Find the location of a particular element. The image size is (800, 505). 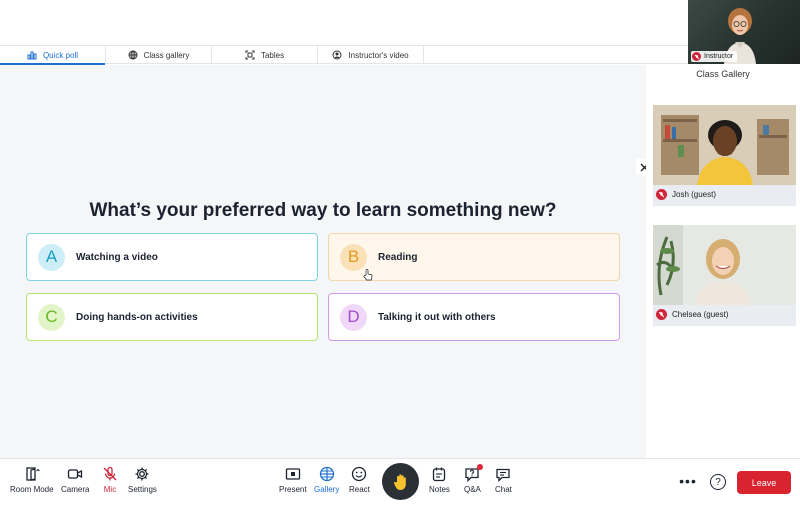

tab-label: Tables is located at coordinates (272, 55).